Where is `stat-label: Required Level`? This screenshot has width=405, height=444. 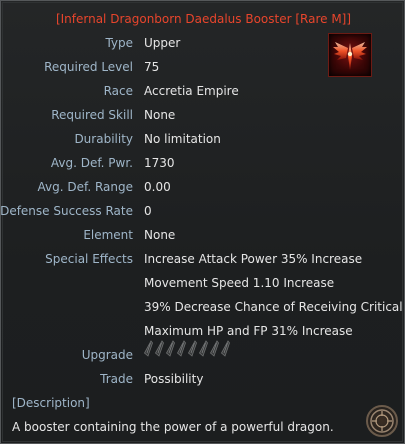
stat-label: Required Level is located at coordinates (88, 67).